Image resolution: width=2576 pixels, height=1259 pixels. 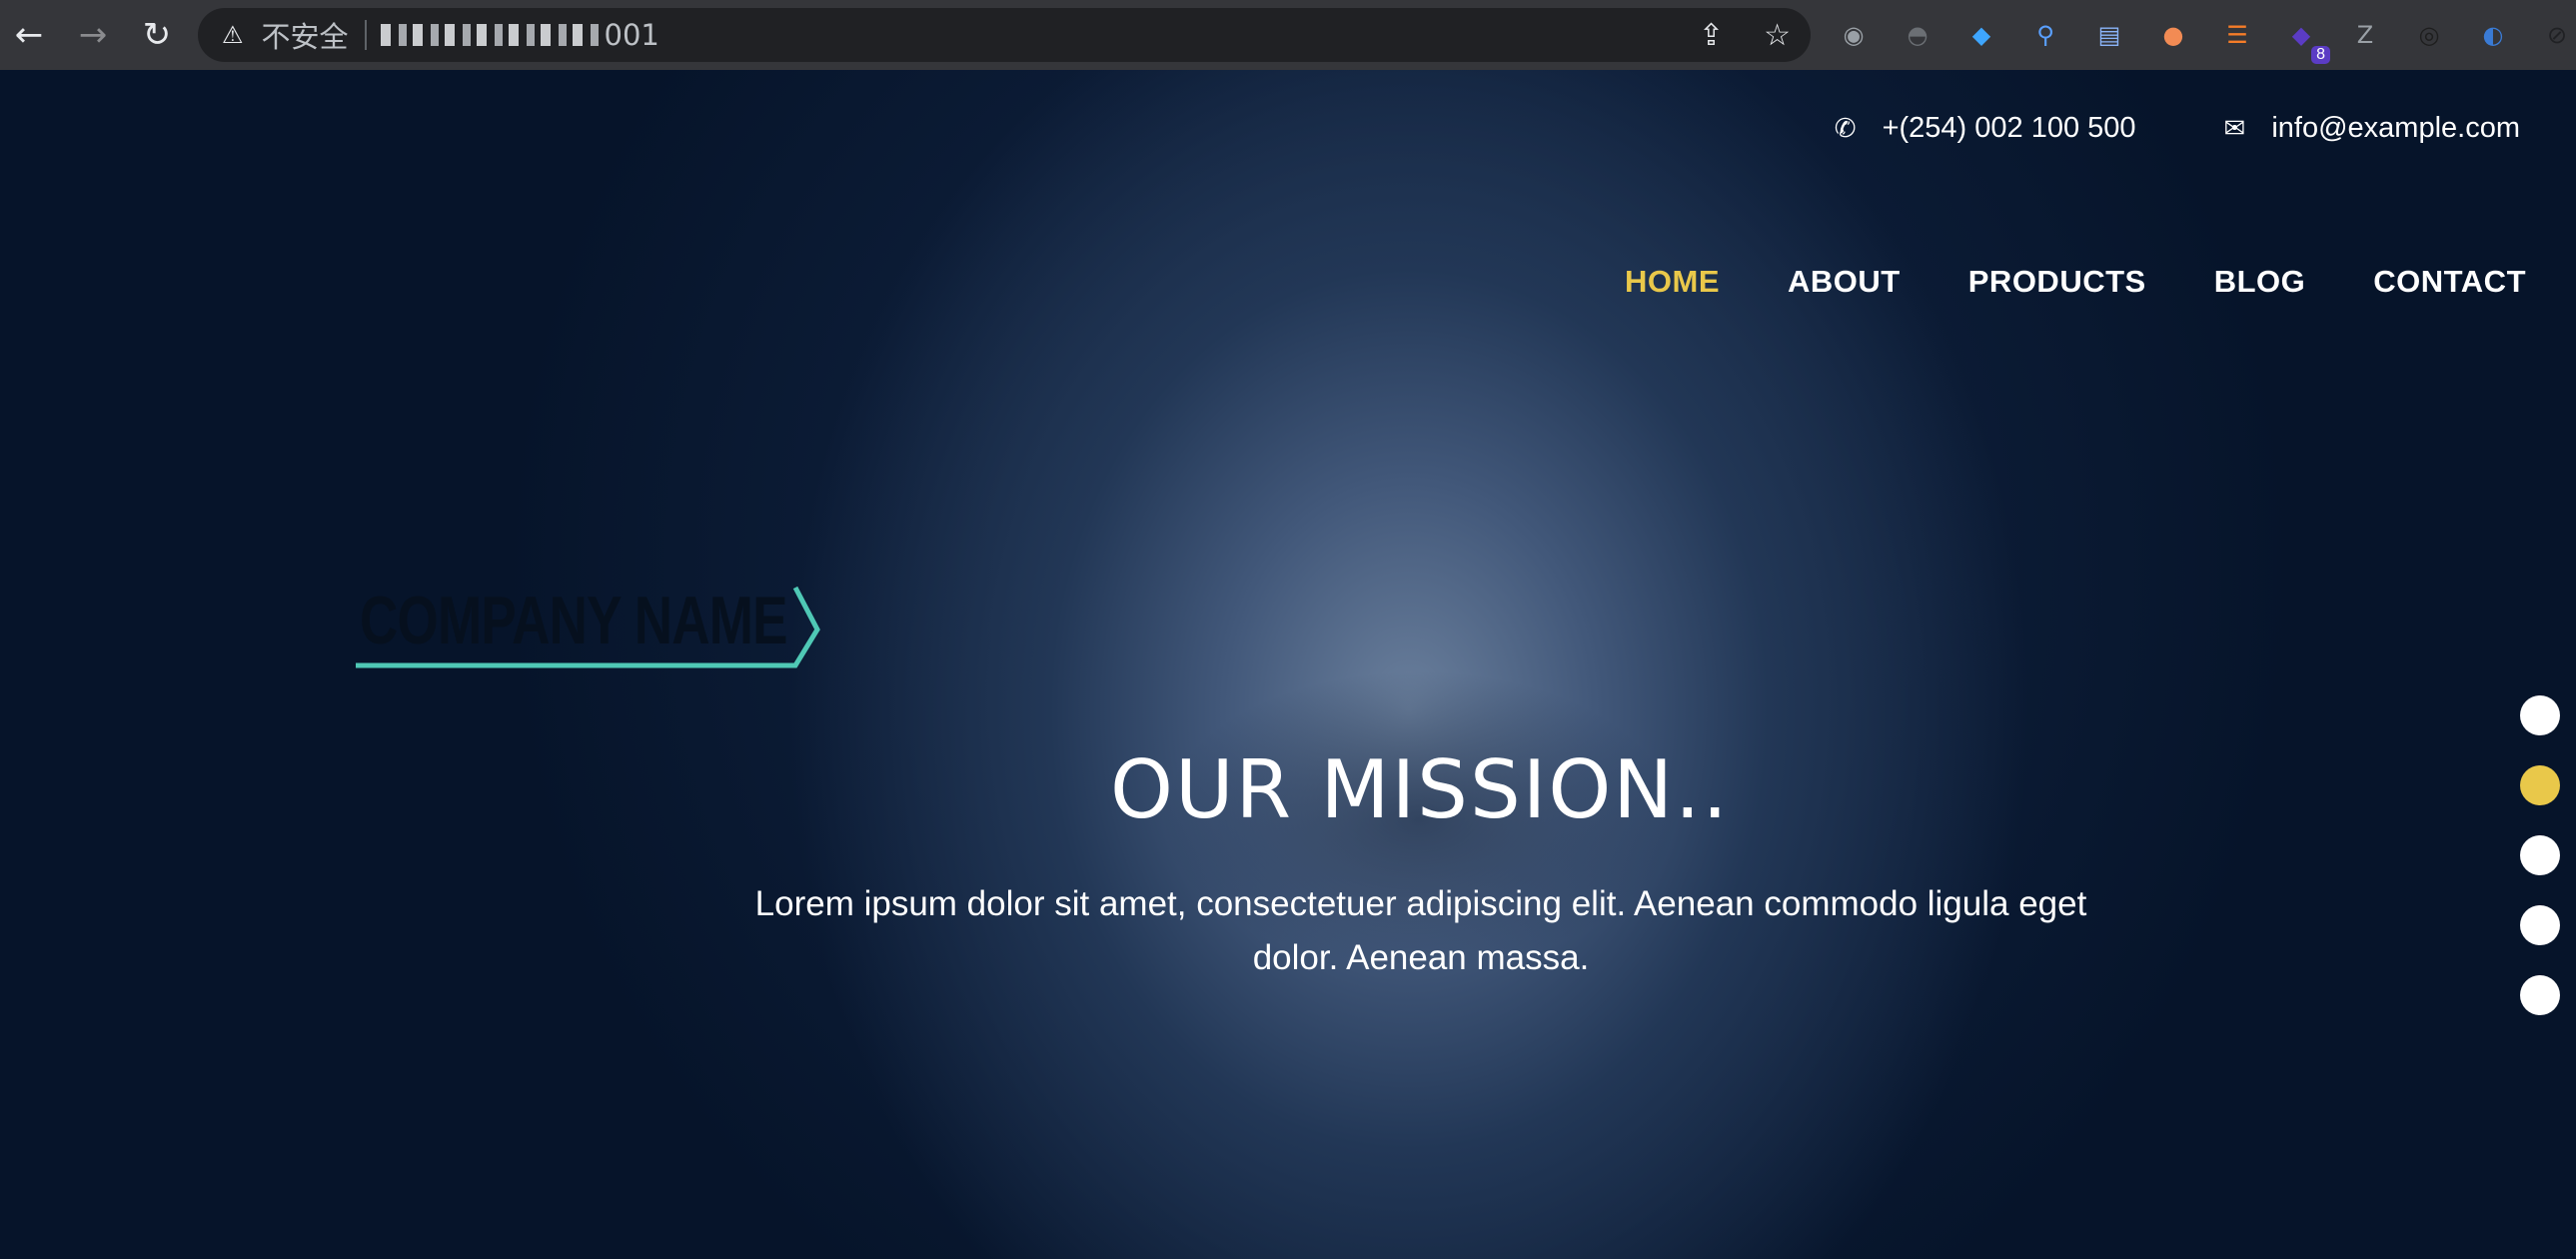 What do you see at coordinates (1004, 35) in the screenshot?
I see `address-bar: ⚠ 不安全 001 ⇪ ☆` at bounding box center [1004, 35].